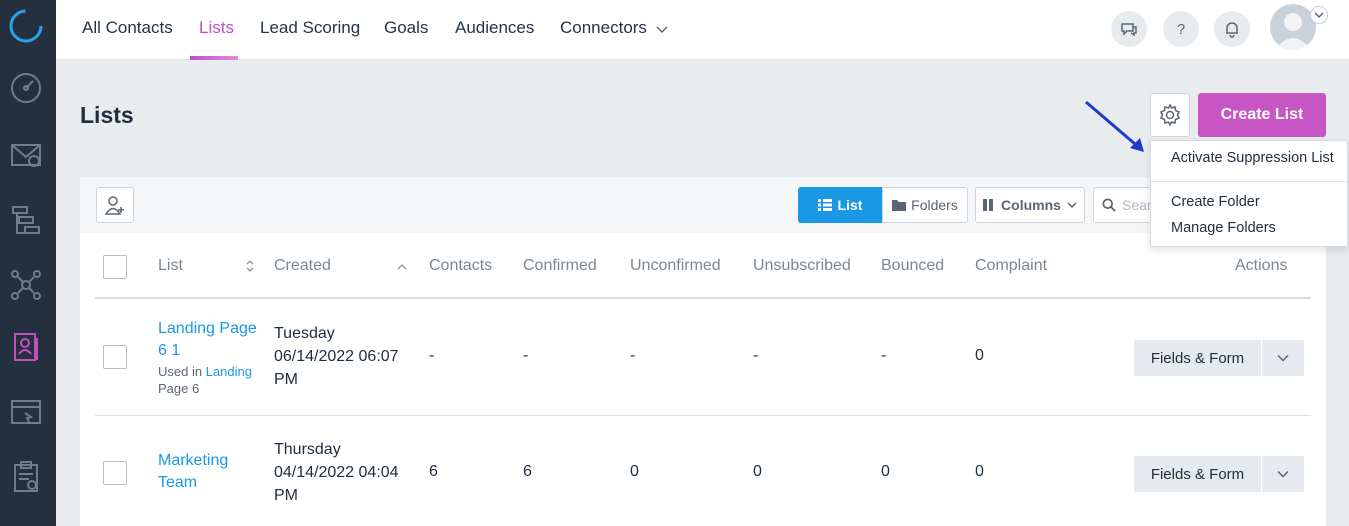 Image resolution: width=1349 pixels, height=526 pixels. Describe the element at coordinates (1249, 181) in the screenshot. I see `menu-divider` at that location.